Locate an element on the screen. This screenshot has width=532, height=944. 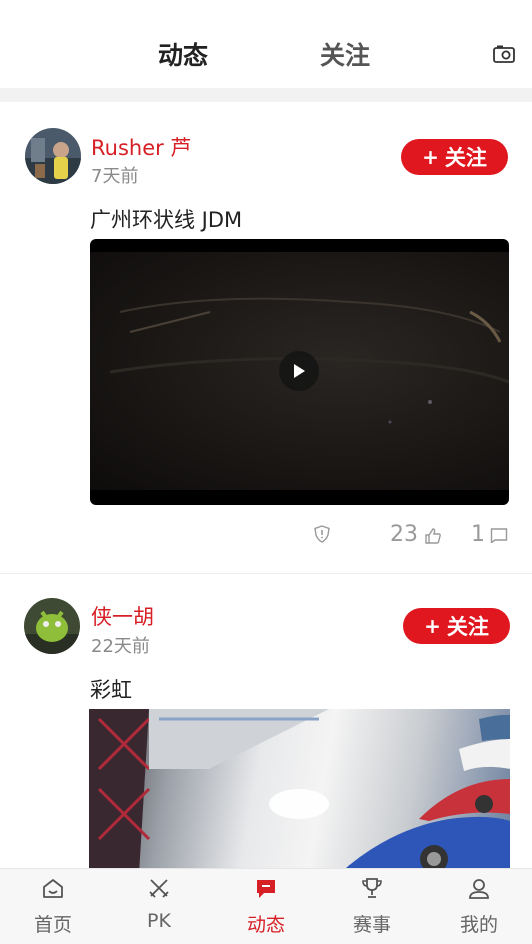
like-count: 23 is located at coordinates (404, 534).